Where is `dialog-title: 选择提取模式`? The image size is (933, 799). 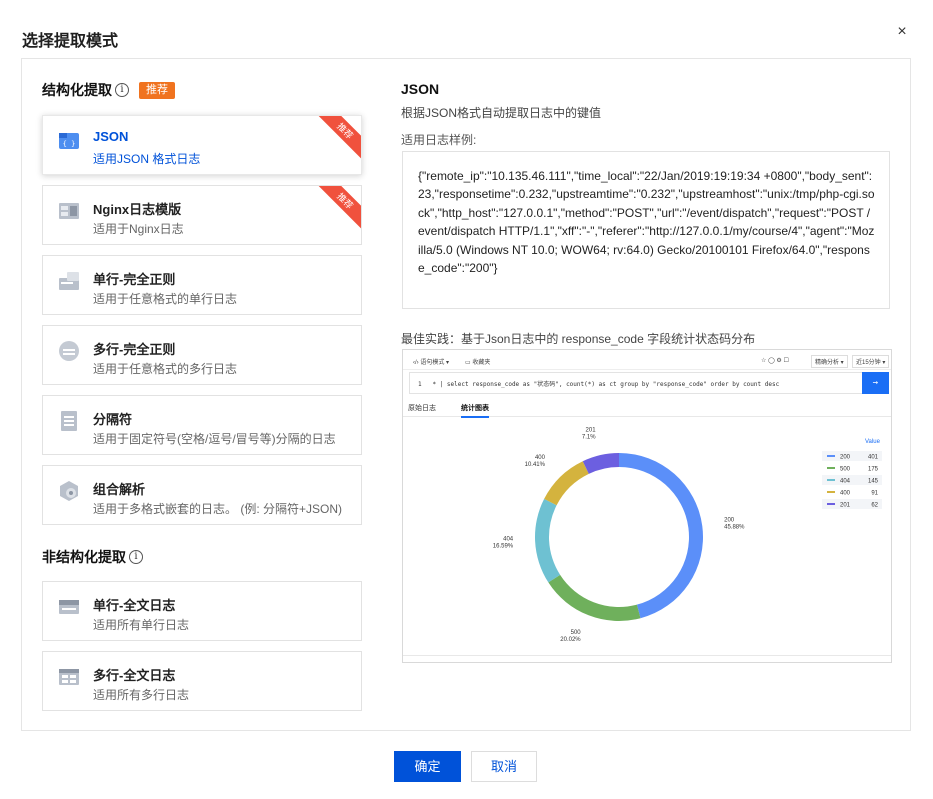 dialog-title: 选择提取模式 is located at coordinates (70, 41).